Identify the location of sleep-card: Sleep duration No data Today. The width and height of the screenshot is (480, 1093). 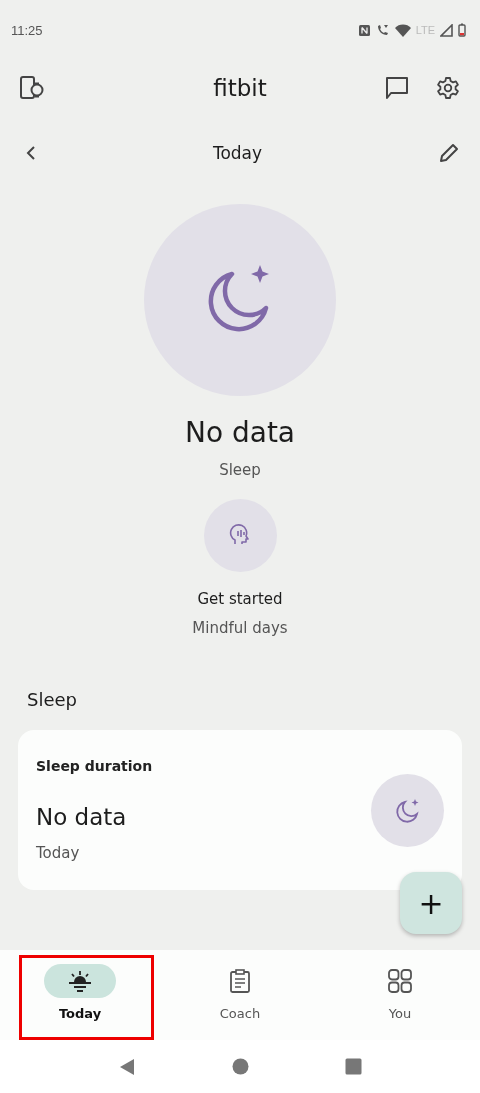
(240, 810).